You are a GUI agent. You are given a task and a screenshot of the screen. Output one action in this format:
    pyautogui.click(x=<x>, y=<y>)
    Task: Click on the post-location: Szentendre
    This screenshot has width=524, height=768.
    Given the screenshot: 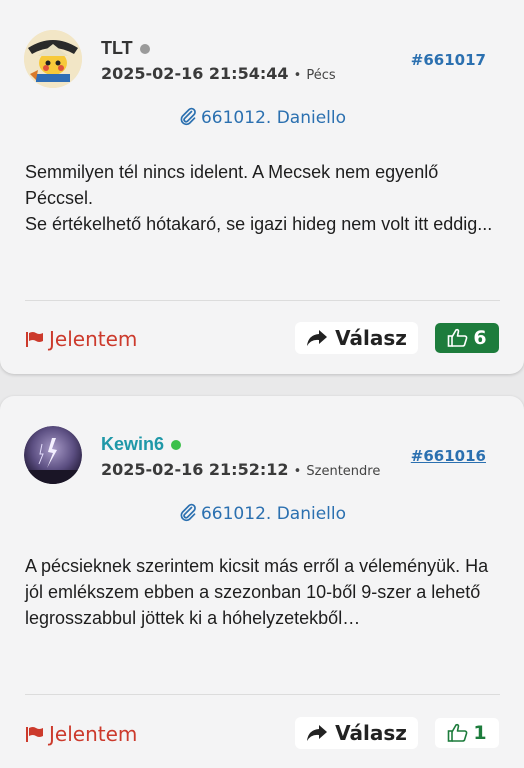 What is the action you would take?
    pyautogui.click(x=343, y=471)
    